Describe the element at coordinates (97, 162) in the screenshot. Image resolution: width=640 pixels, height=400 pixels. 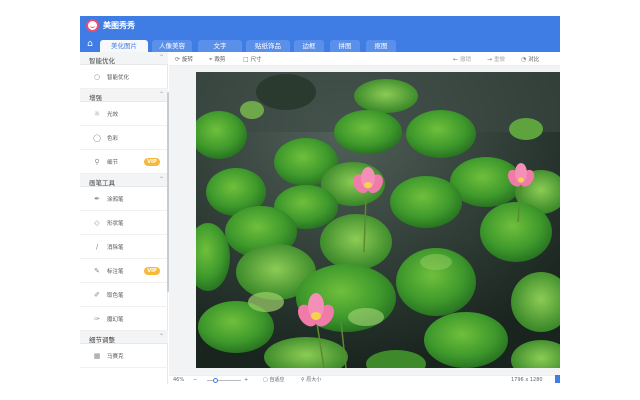
I see `magnifier-icon: ⚲` at that location.